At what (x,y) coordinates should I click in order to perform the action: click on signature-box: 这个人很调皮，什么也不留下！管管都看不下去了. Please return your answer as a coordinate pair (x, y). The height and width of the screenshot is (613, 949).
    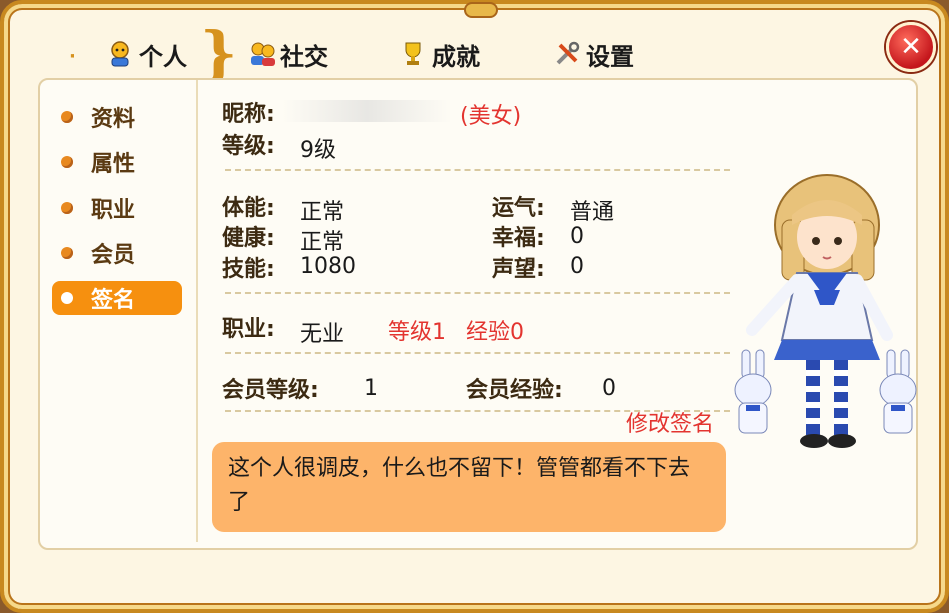
    Looking at the image, I should click on (469, 487).